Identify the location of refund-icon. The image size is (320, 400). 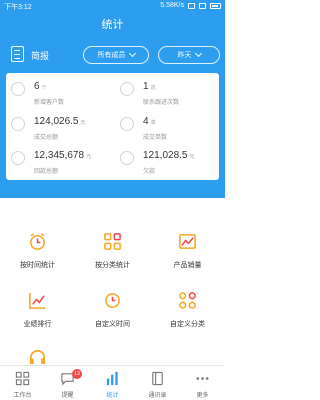
(18, 158).